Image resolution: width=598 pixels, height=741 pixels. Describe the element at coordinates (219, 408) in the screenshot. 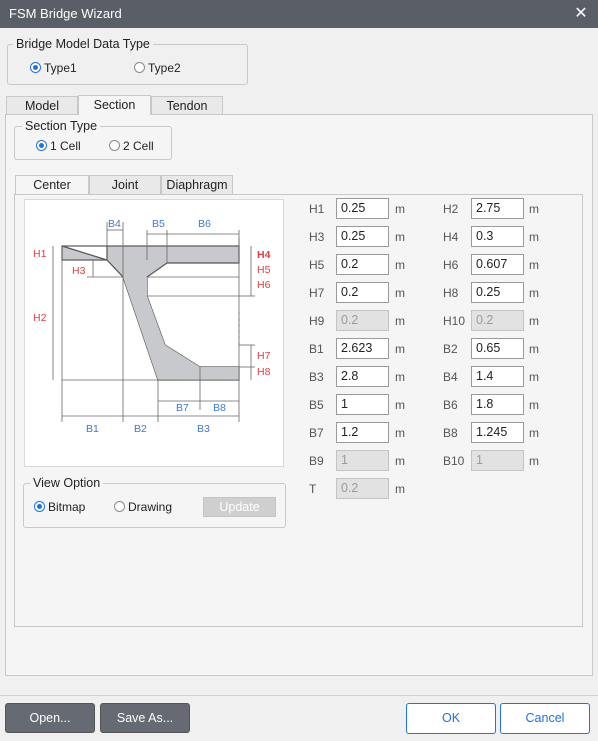

I see `dim-label-b8: B8` at that location.